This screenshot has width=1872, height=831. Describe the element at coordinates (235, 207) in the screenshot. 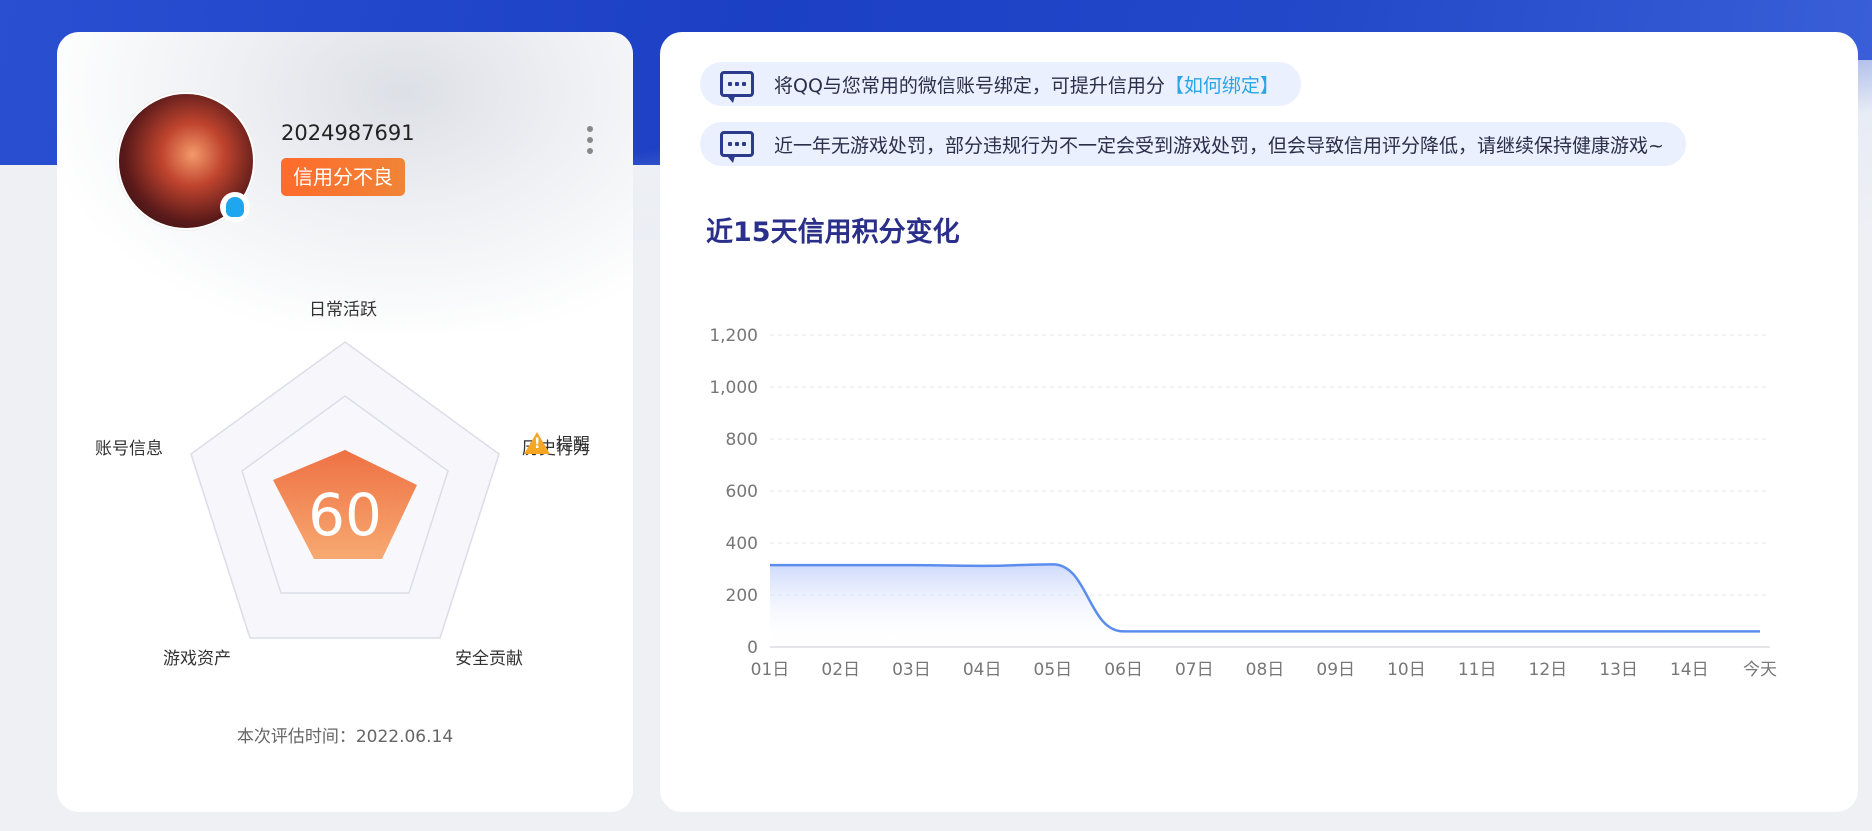

I see `qq-penguin-icon` at that location.